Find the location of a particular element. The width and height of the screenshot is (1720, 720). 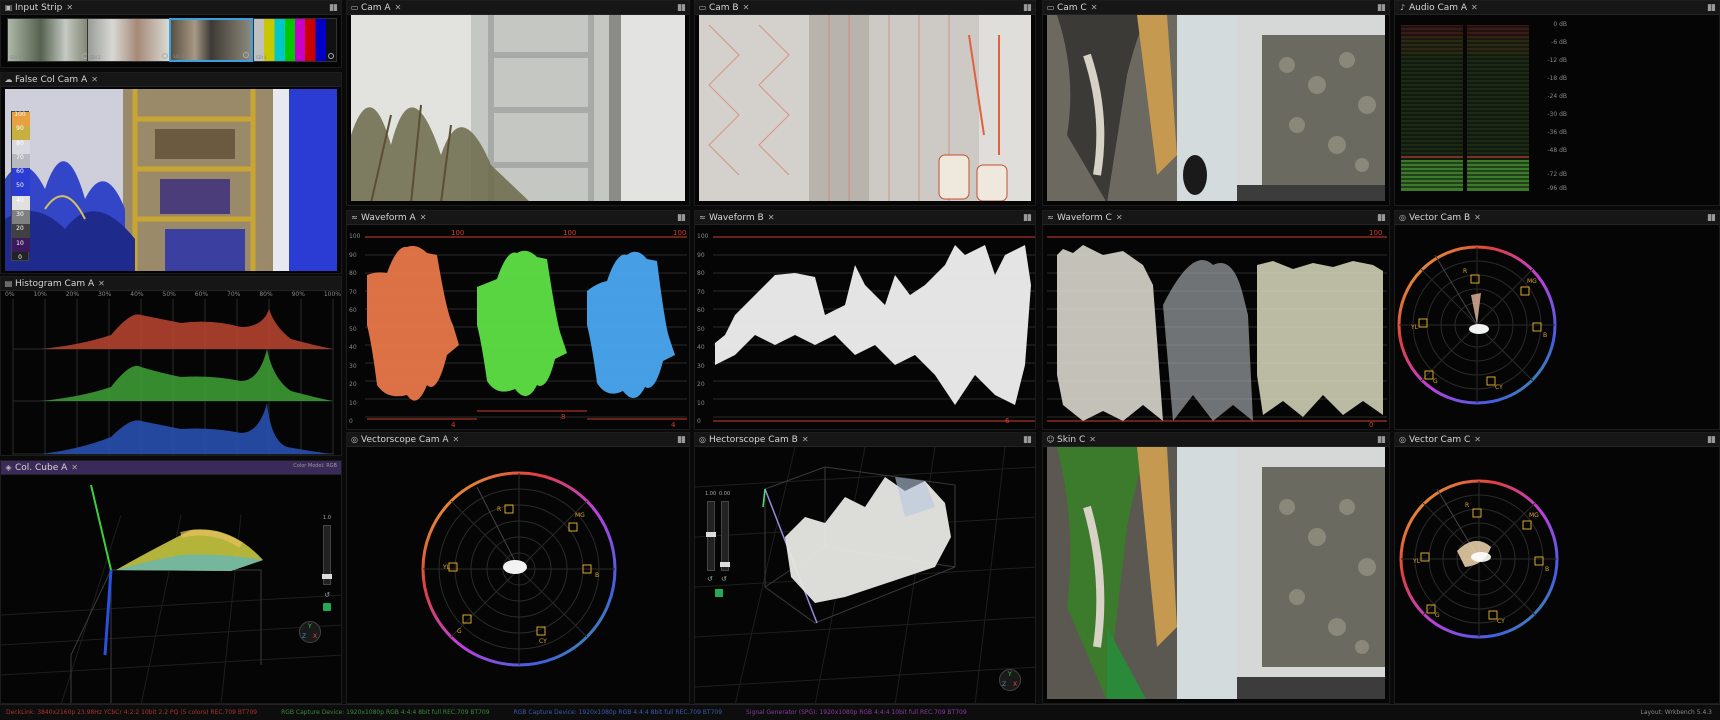

cam-a-image is located at coordinates (518, 108).